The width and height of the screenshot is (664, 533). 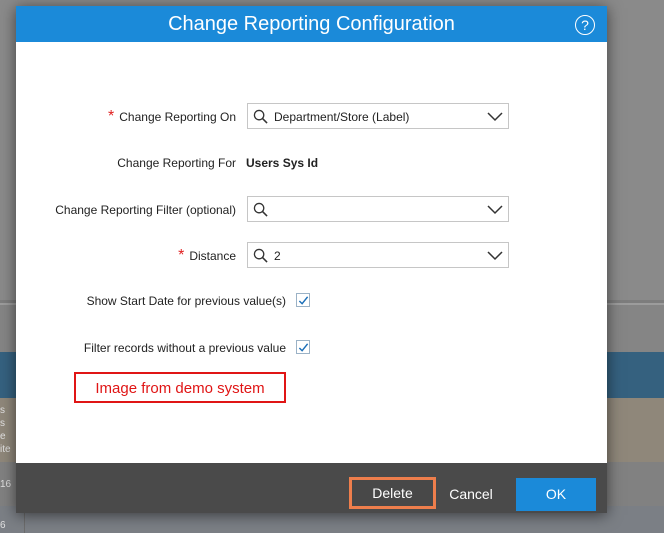 What do you see at coordinates (556, 494) in the screenshot?
I see `ok-button: OK` at bounding box center [556, 494].